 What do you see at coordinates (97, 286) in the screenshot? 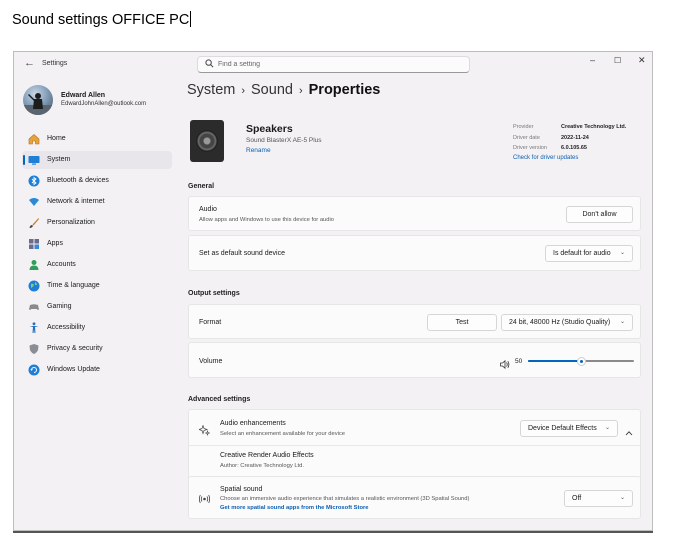
I see `sidebar-item-time-language: Time & language` at bounding box center [97, 286].